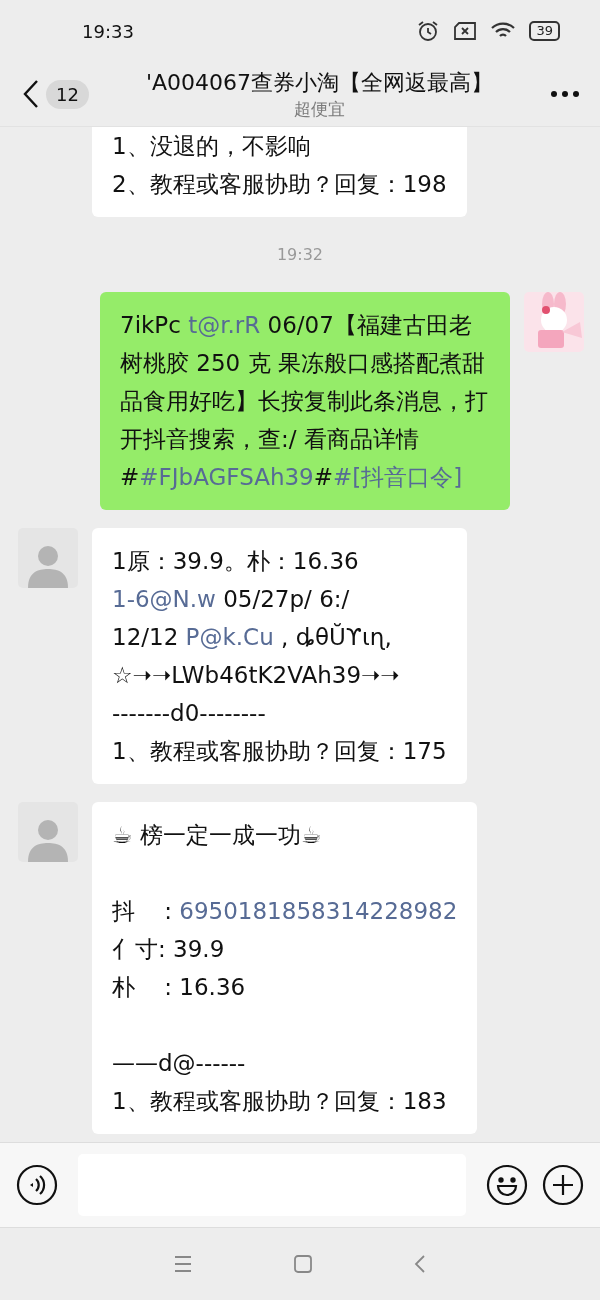 This screenshot has width=600, height=1300. Describe the element at coordinates (164, 599) in the screenshot. I see `link: 1-6@N.w` at that location.